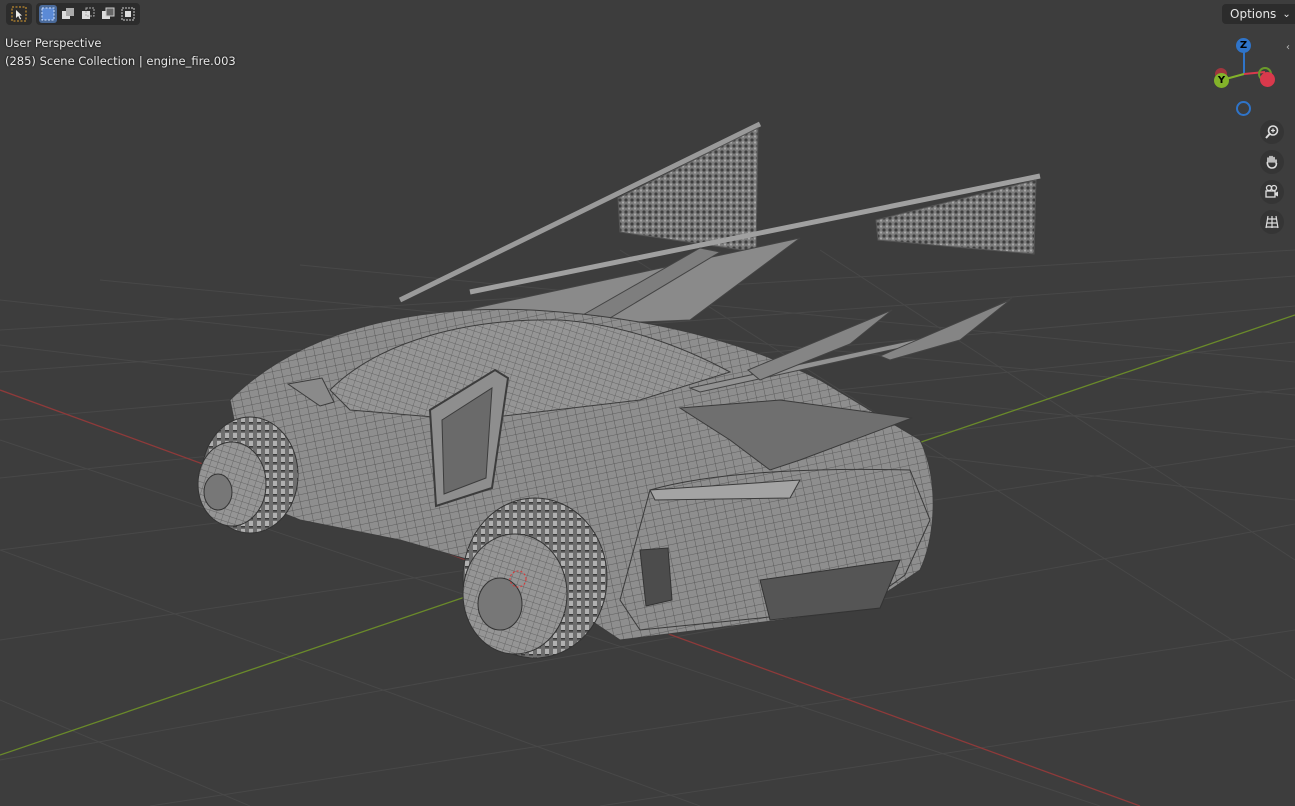  What do you see at coordinates (68, 14) in the screenshot?
I see `select-extend-icon` at bounding box center [68, 14].